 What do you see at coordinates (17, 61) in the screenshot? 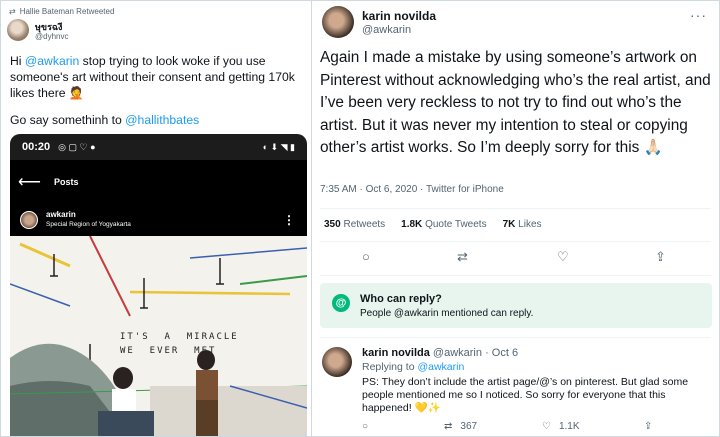
I see `tweet-text-hi: Hi` at bounding box center [17, 61].